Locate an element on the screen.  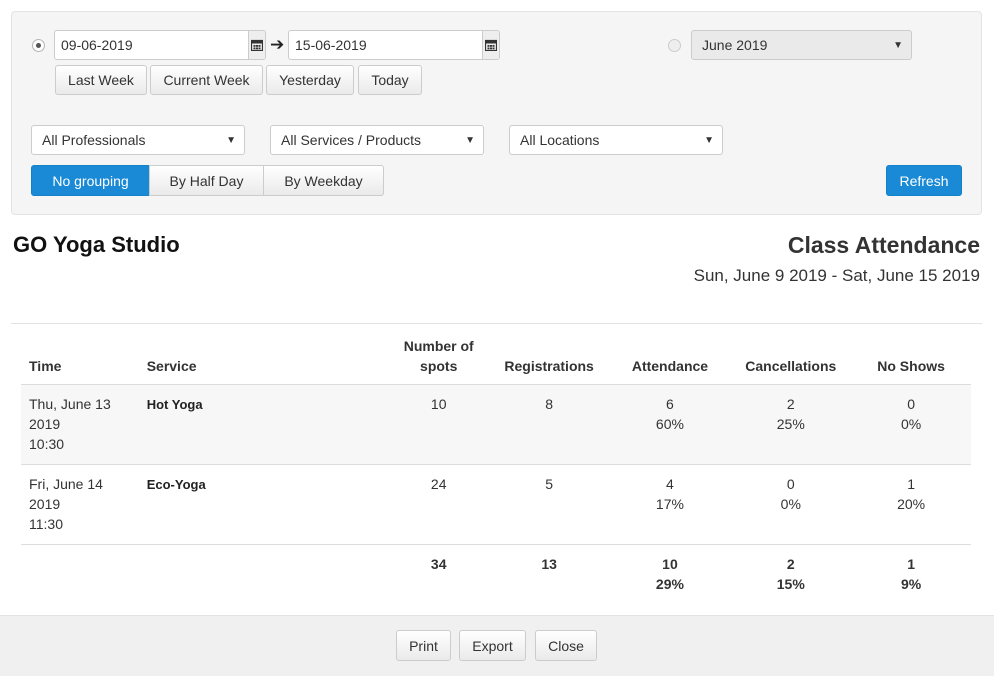
totals-row: 34 13 10 29% 2 15% 1 9% is located at coordinates (496, 574).